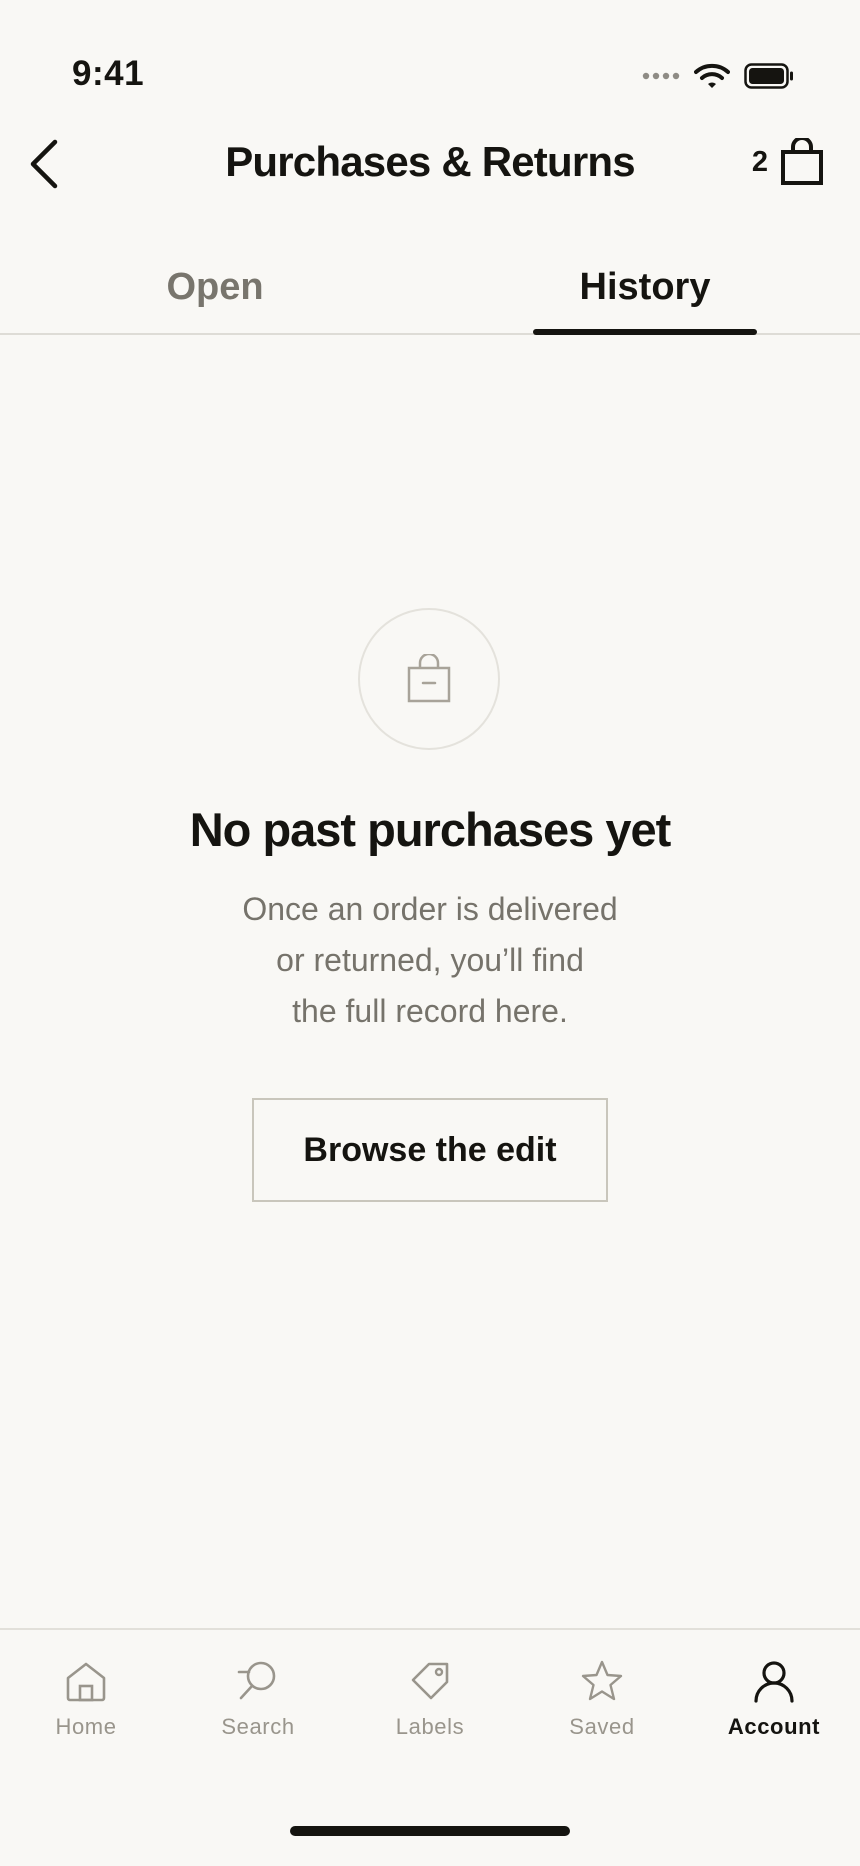  Describe the element at coordinates (430, 1150) in the screenshot. I see `browse-the-edit-button: Browse the edit` at that location.